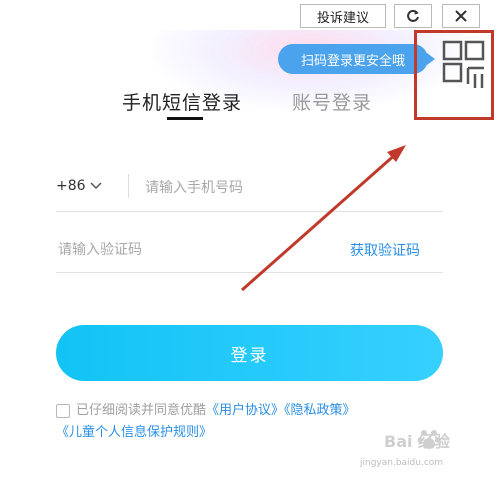  I want to click on phone-underline, so click(249, 211).